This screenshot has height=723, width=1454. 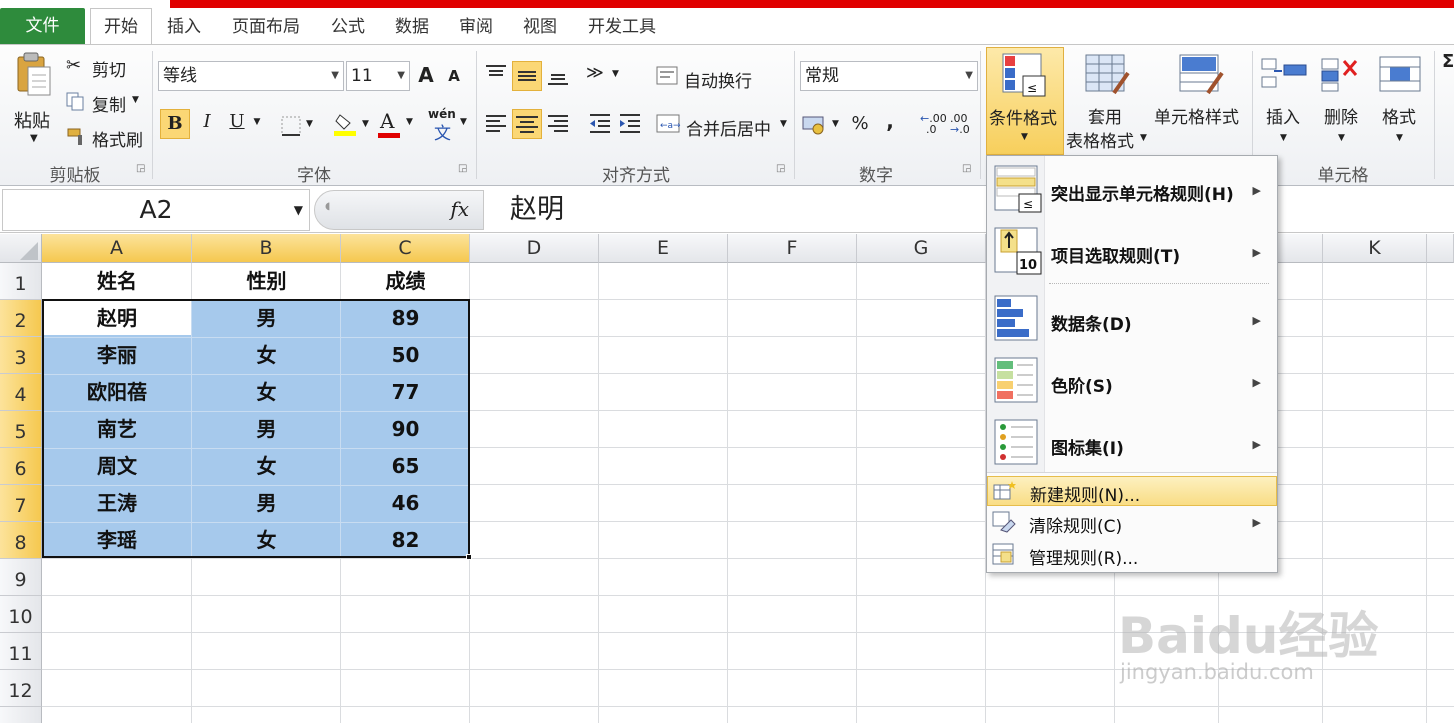 I want to click on cell-b2: 男, so click(x=266, y=318).